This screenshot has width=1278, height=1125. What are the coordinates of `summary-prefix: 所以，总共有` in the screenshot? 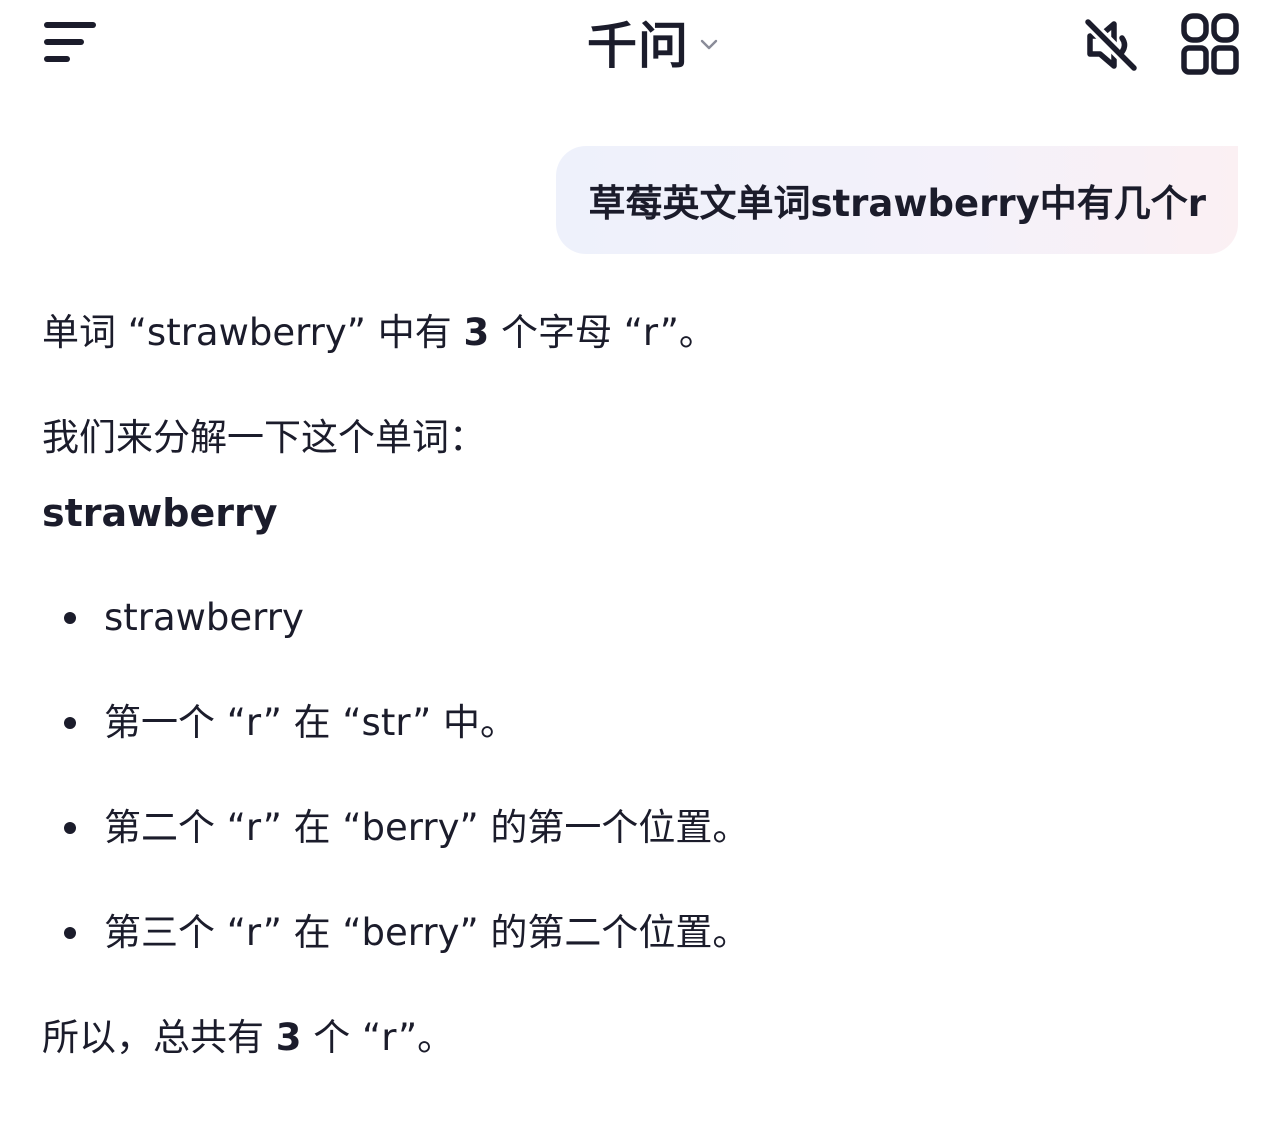 It's located at (159, 1037).